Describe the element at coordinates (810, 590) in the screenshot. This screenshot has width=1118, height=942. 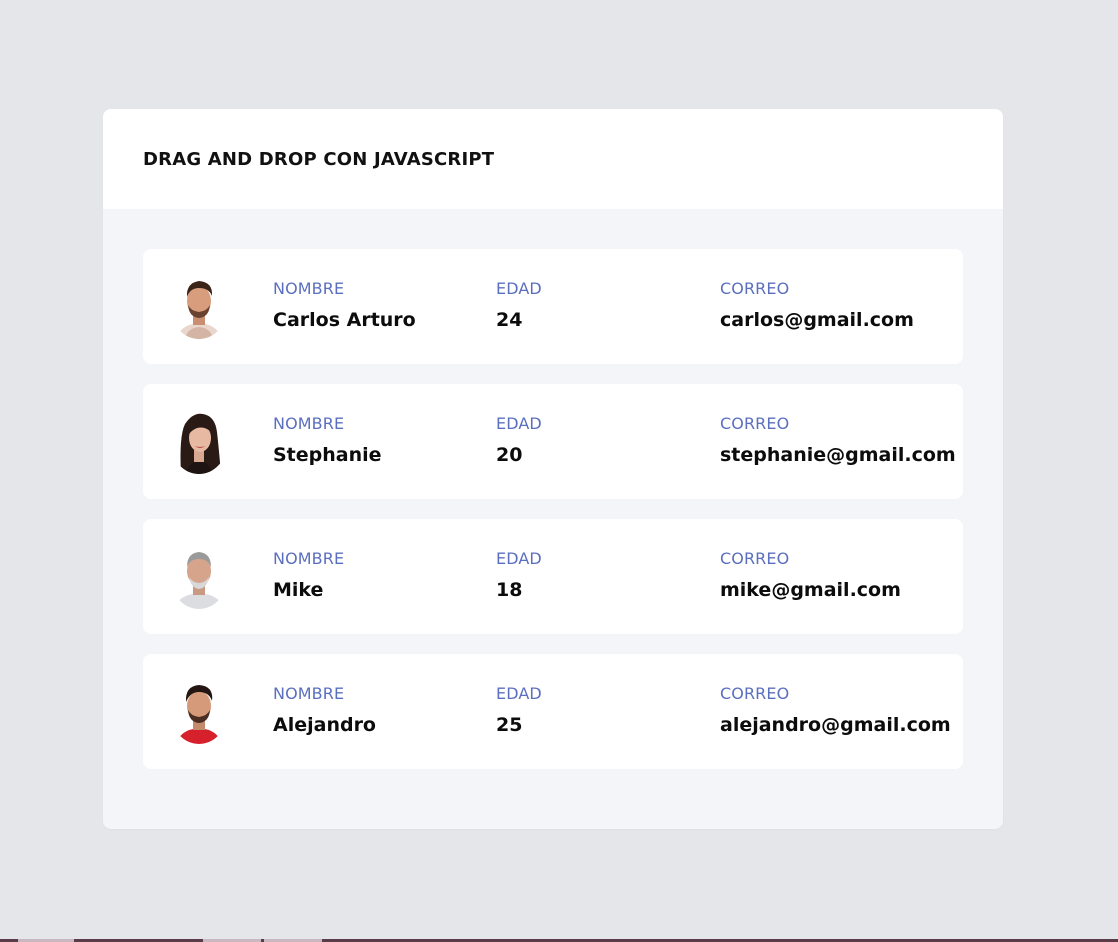
I see `email-value: mike@gmail.com` at that location.